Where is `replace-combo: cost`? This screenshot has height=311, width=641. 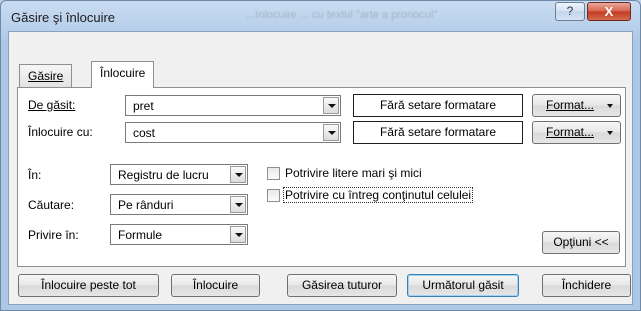 replace-combo: cost is located at coordinates (233, 132).